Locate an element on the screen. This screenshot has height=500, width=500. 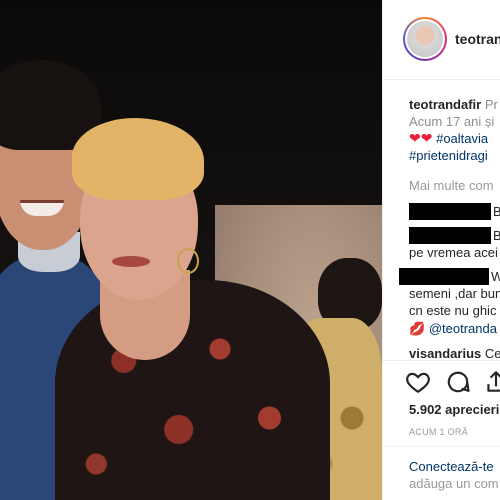
comment-text: cn este nu ghic is located at coordinates (453, 310).